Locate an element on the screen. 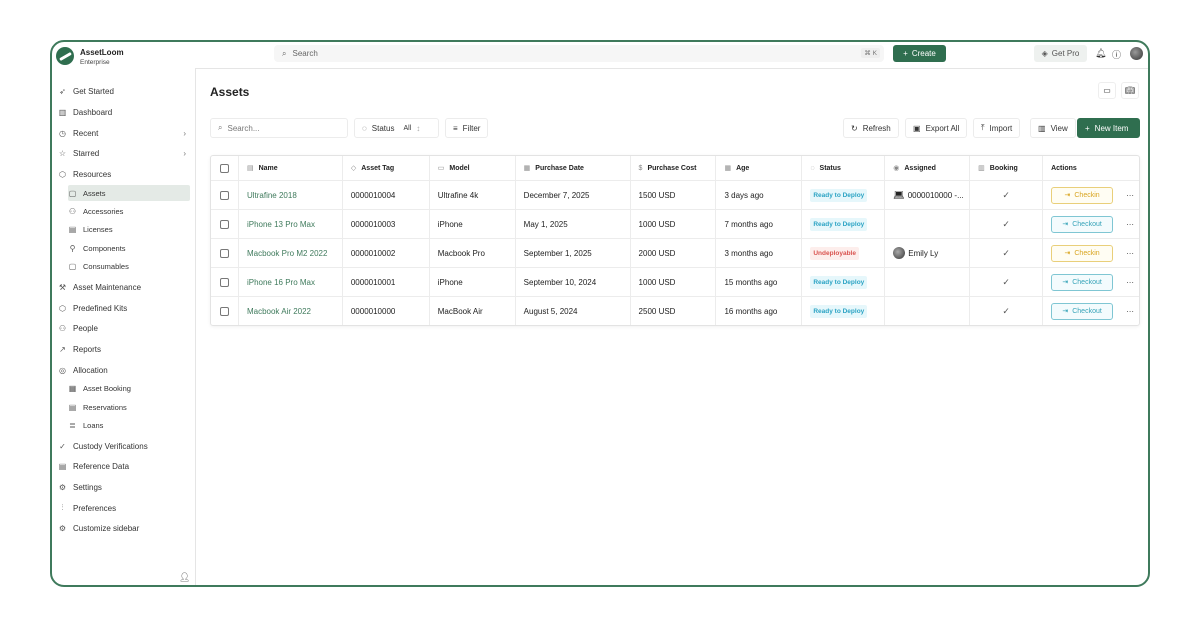 Image resolution: width=1200 pixels, height=628 pixels. col-assigned: ◉ Assigned is located at coordinates (928, 168).